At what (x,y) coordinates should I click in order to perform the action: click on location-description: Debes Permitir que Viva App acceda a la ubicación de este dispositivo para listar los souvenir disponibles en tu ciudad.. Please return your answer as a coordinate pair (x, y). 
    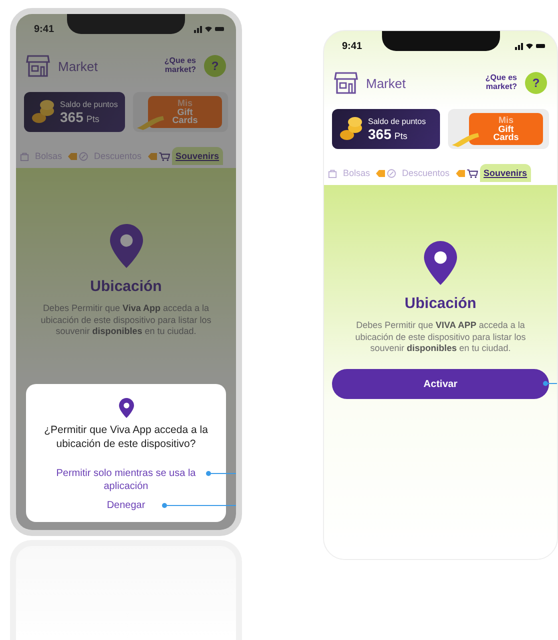
    Looking at the image, I should click on (126, 320).